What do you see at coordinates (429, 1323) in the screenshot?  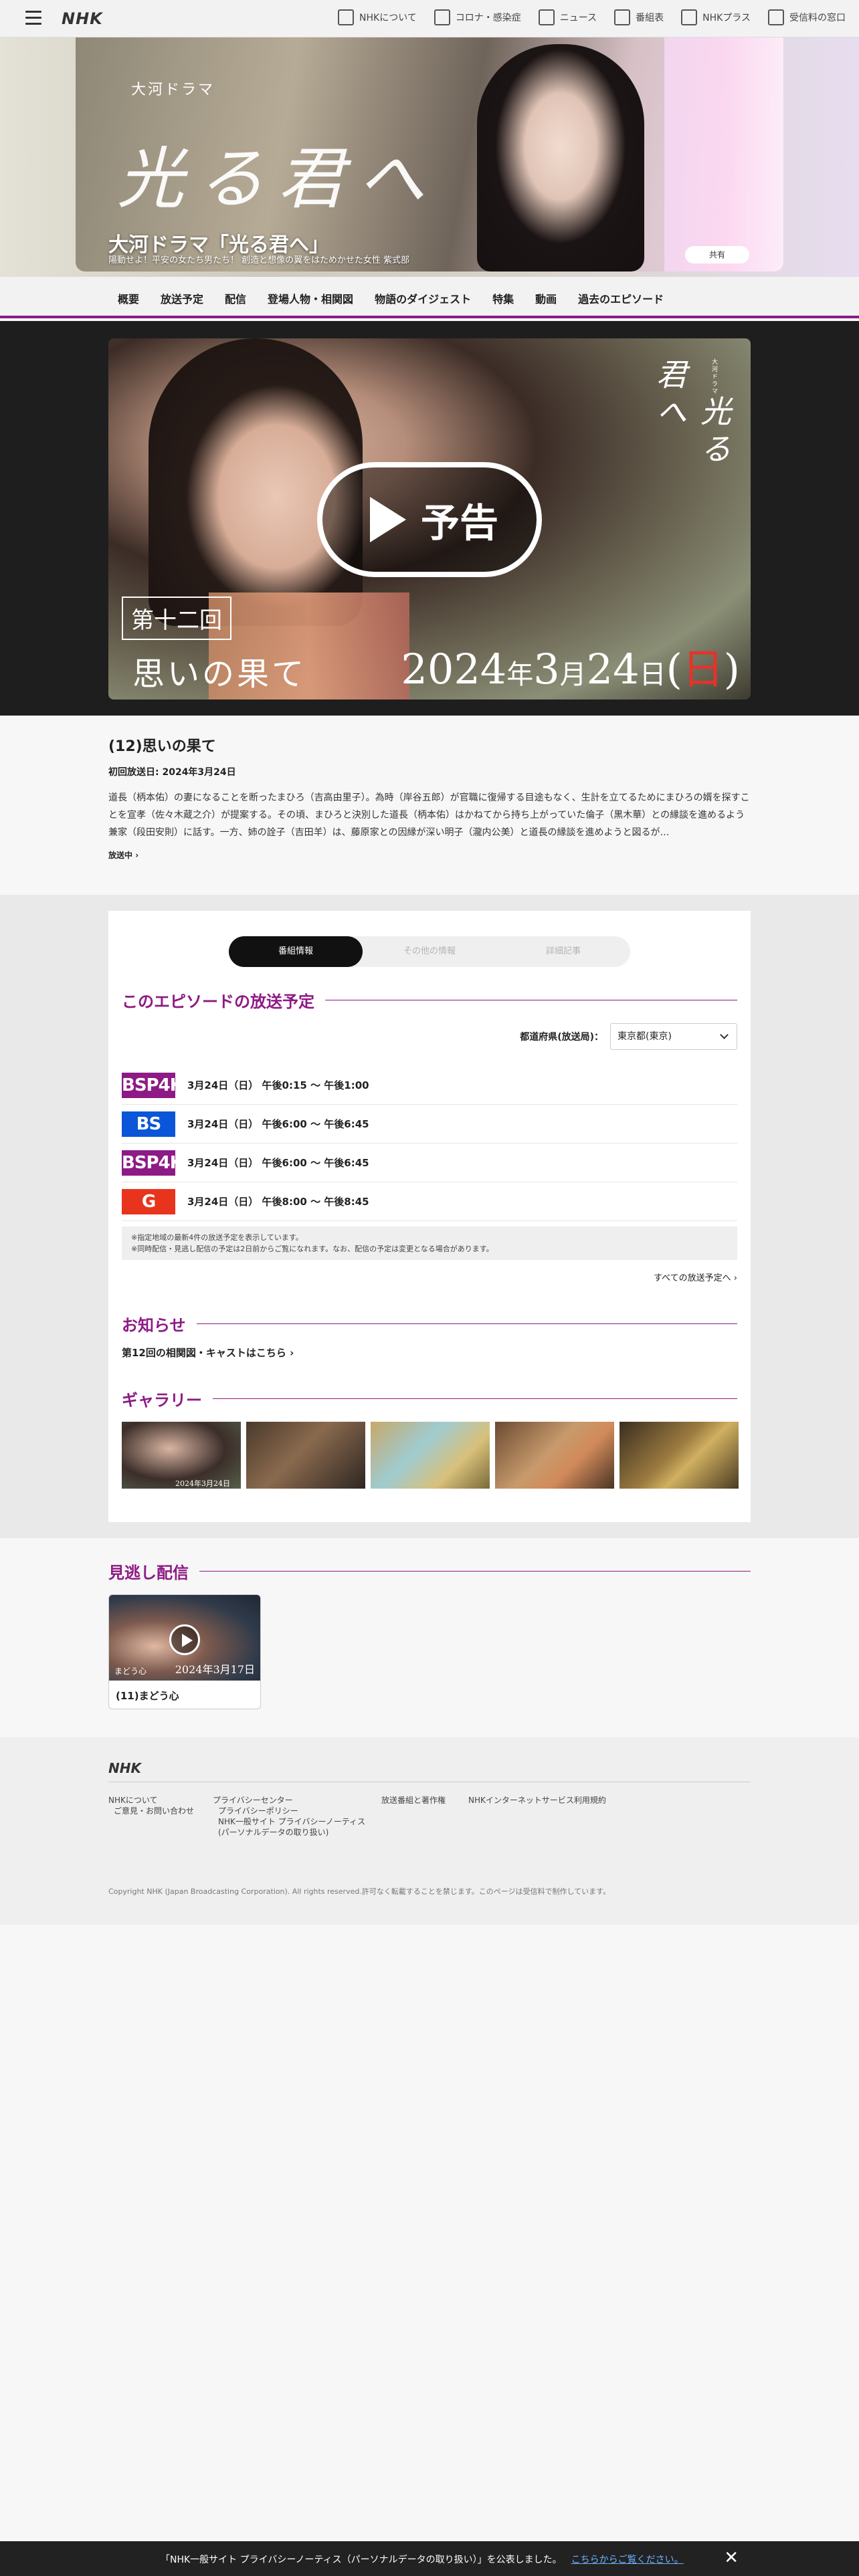 I see `news-heading: お知らせ` at bounding box center [429, 1323].